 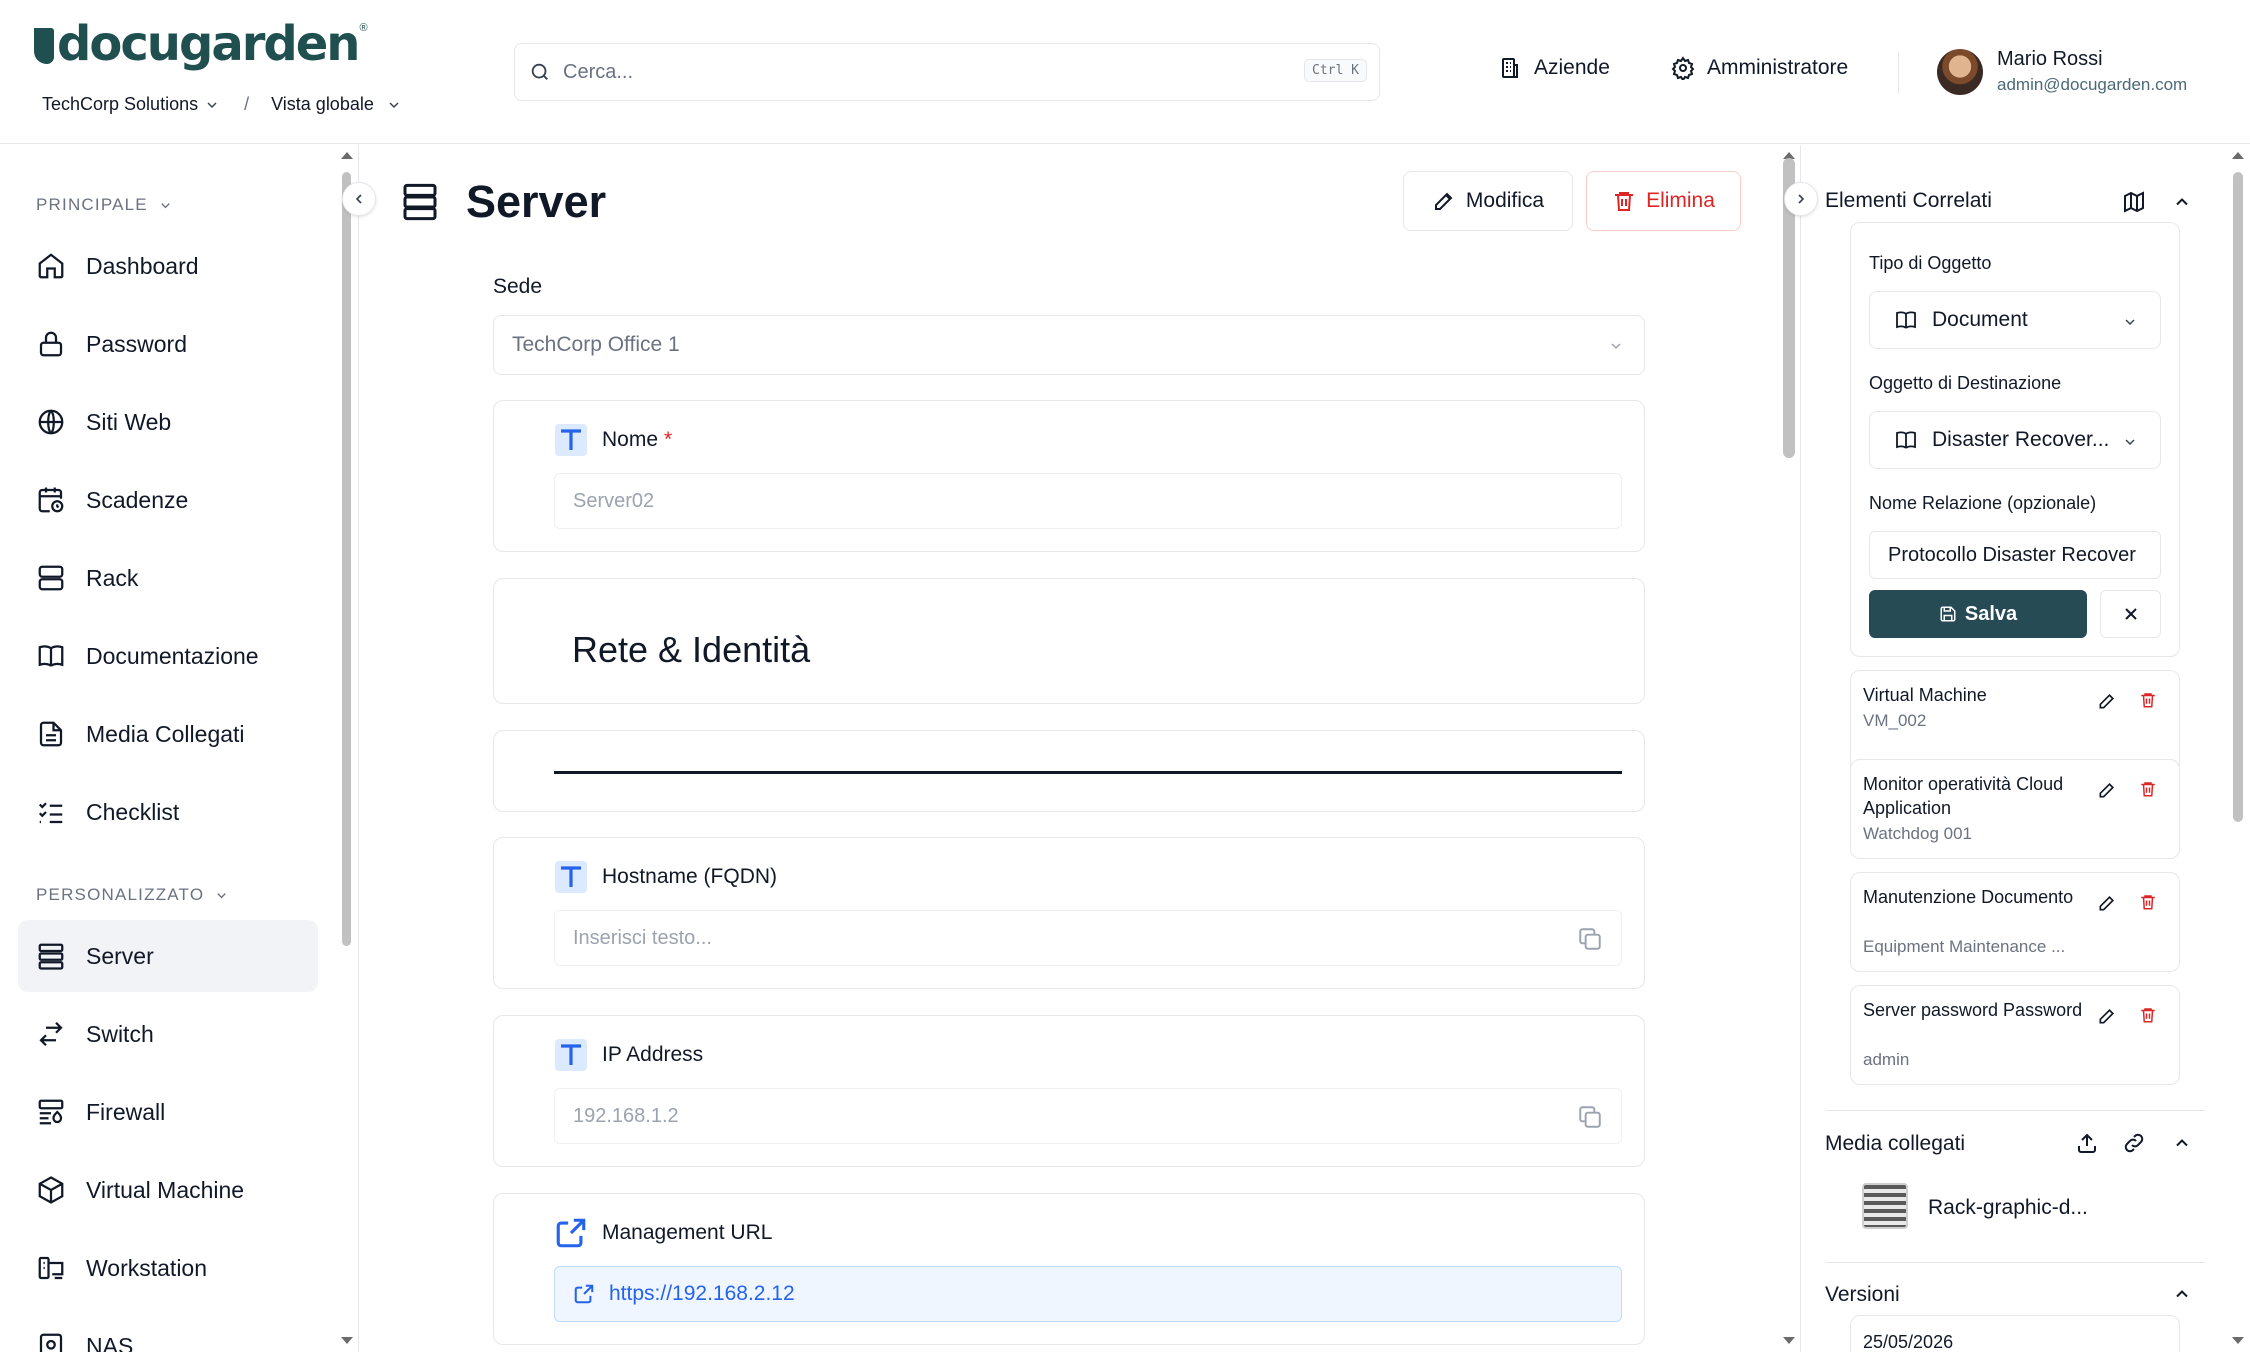 What do you see at coordinates (92, 204) in the screenshot?
I see `section-principale-label: PRINCIPALE` at bounding box center [92, 204].